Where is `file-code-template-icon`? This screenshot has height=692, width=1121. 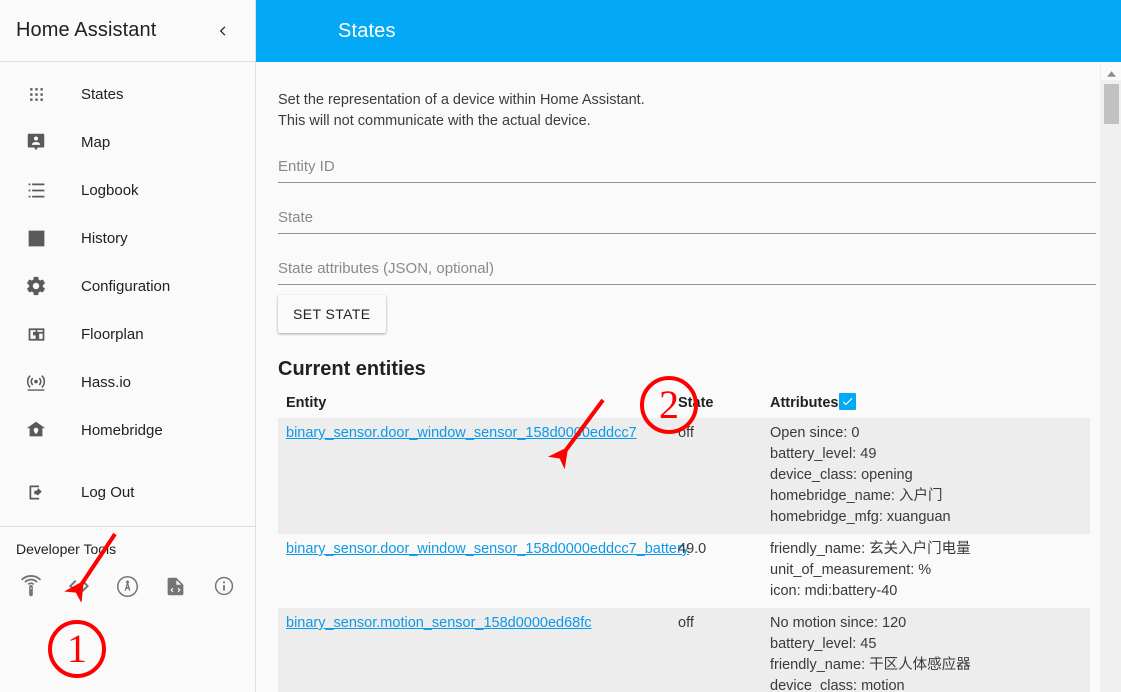 file-code-template-icon is located at coordinates (176, 586).